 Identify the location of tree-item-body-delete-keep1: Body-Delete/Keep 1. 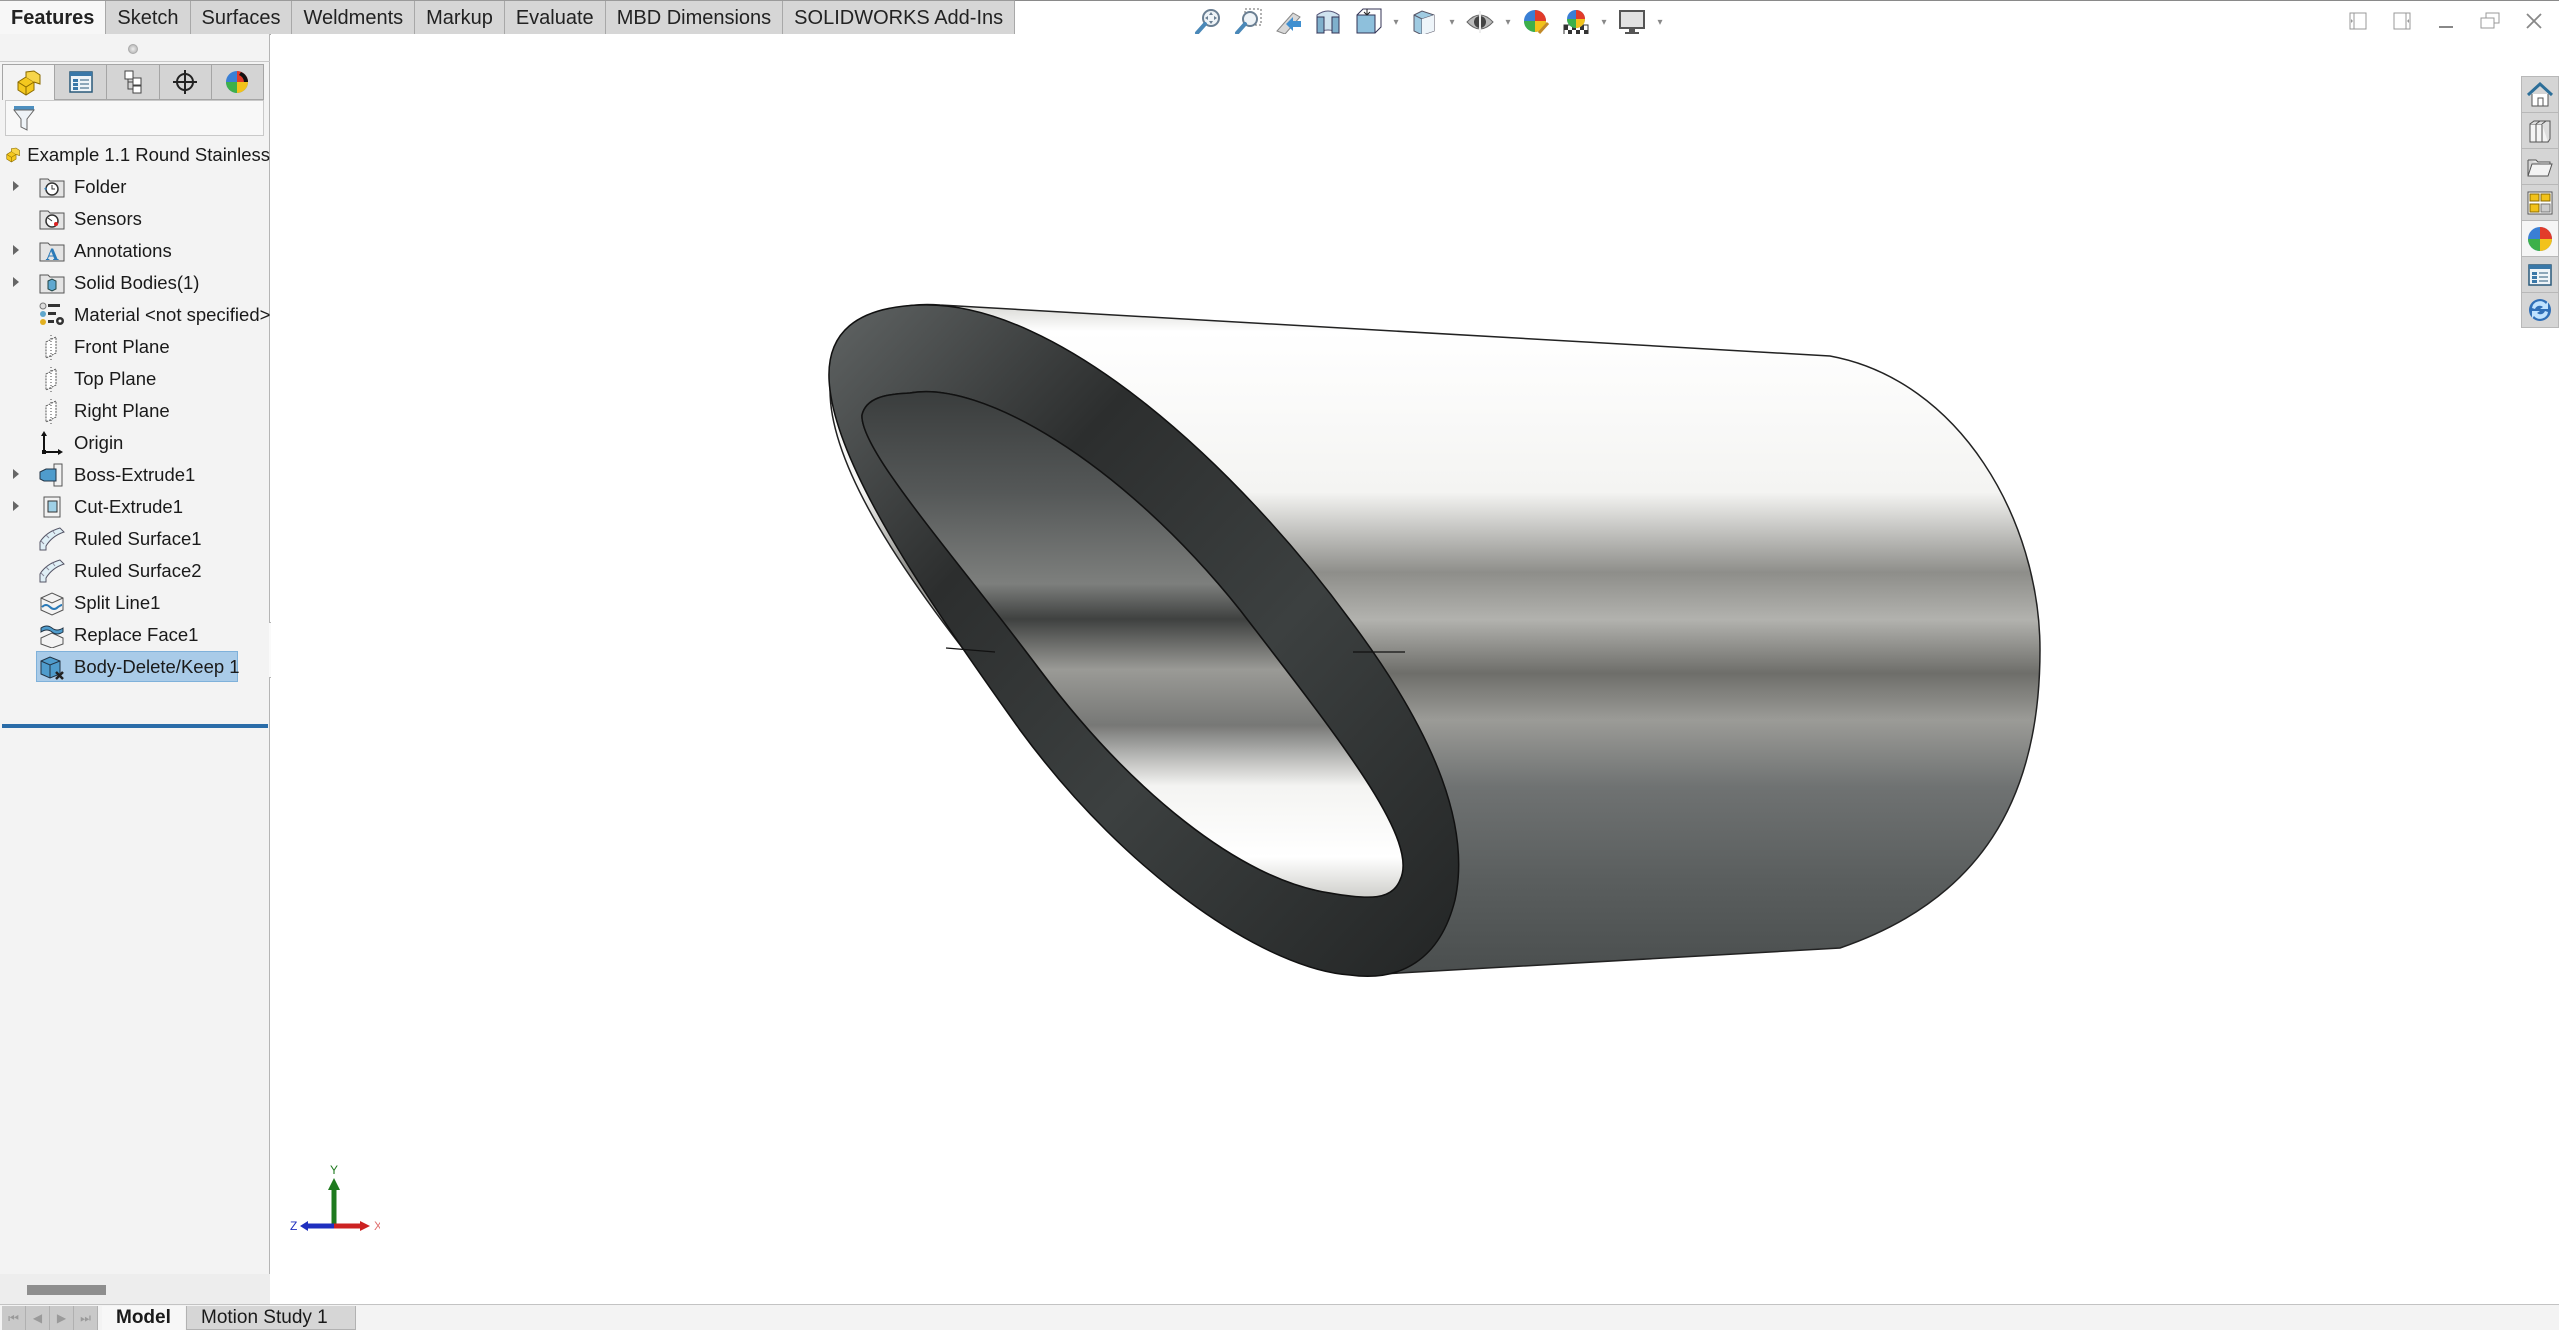
(135, 667).